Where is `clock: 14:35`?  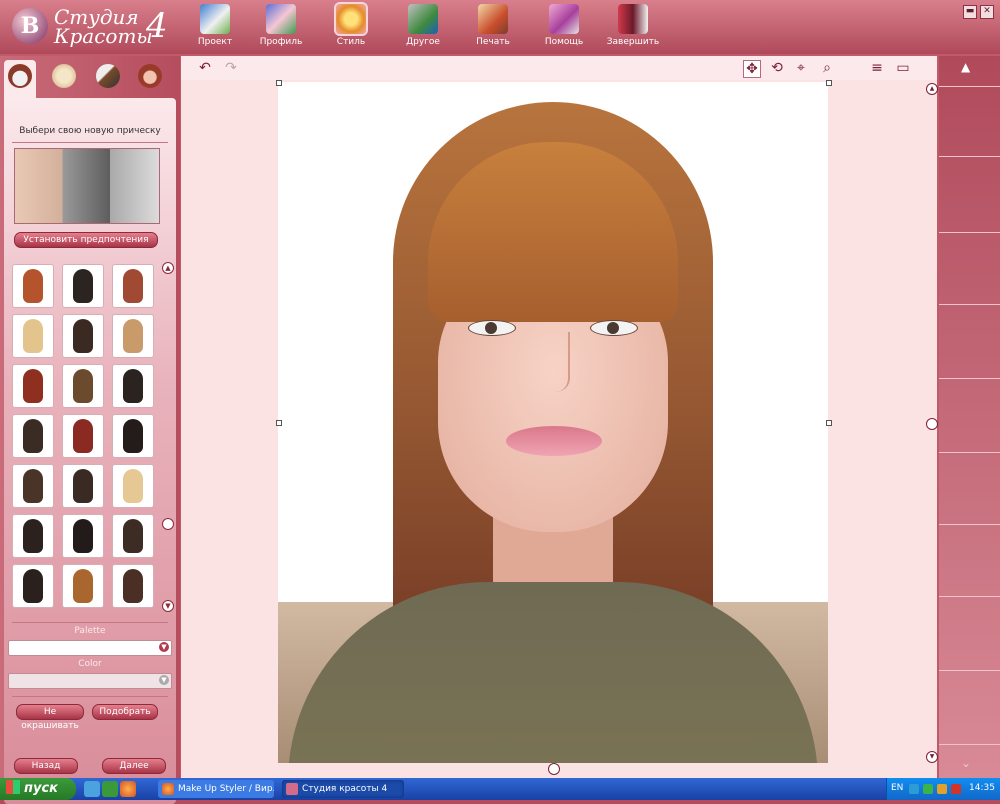 clock: 14:35 is located at coordinates (982, 788).